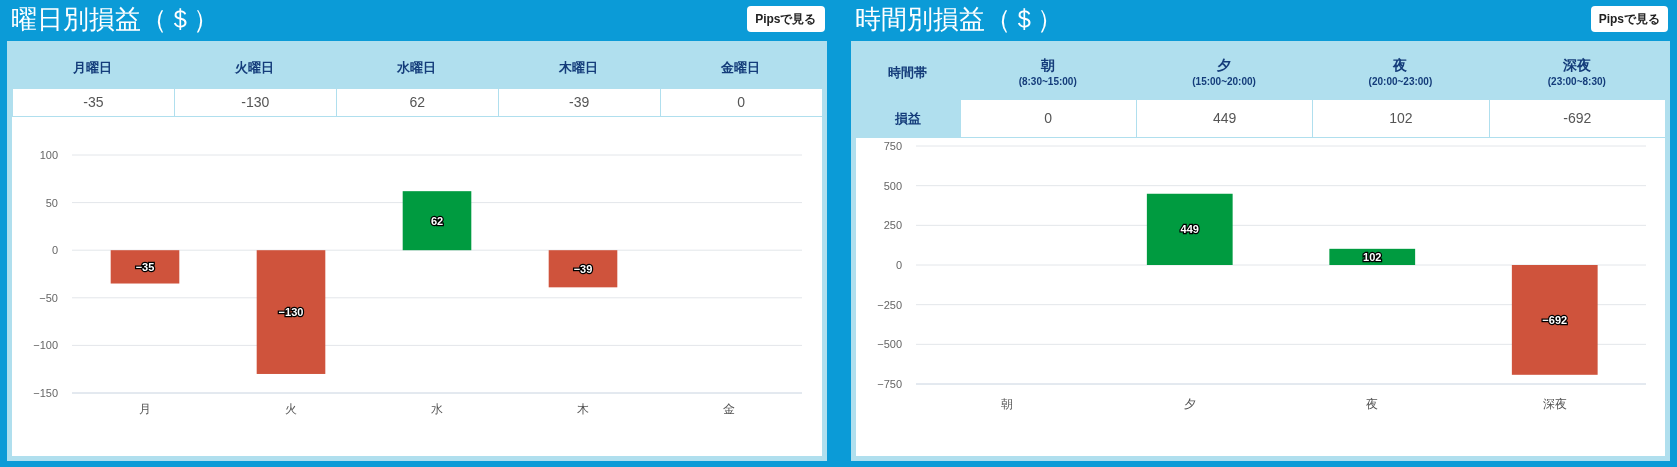 The width and height of the screenshot is (1677, 467). Describe the element at coordinates (48, 297) in the screenshot. I see `axis-tick-label: −50` at that location.